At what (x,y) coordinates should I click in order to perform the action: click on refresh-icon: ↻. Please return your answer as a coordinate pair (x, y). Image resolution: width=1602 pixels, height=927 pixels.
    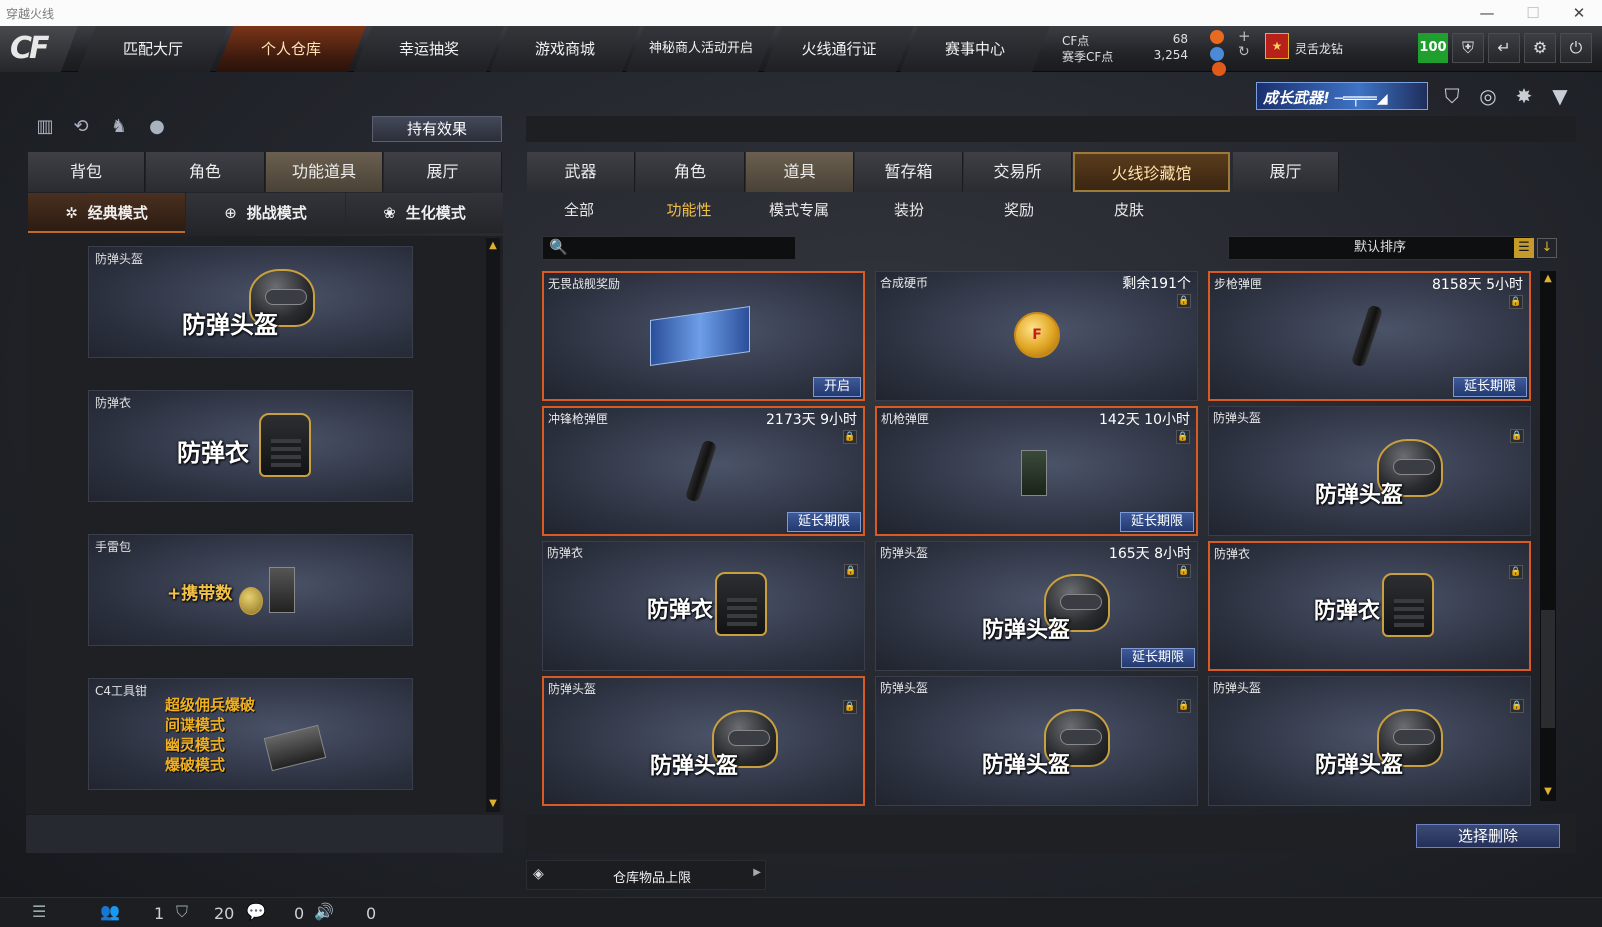
    Looking at the image, I should click on (1244, 52).